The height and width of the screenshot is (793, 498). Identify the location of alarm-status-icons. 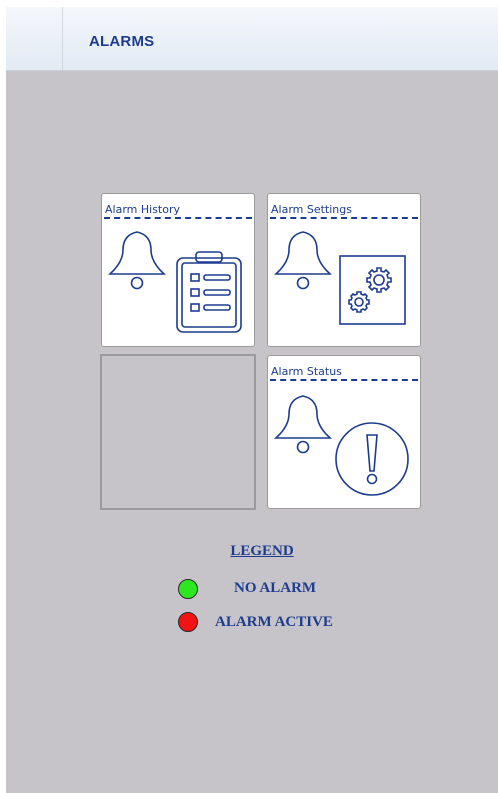
(341, 445).